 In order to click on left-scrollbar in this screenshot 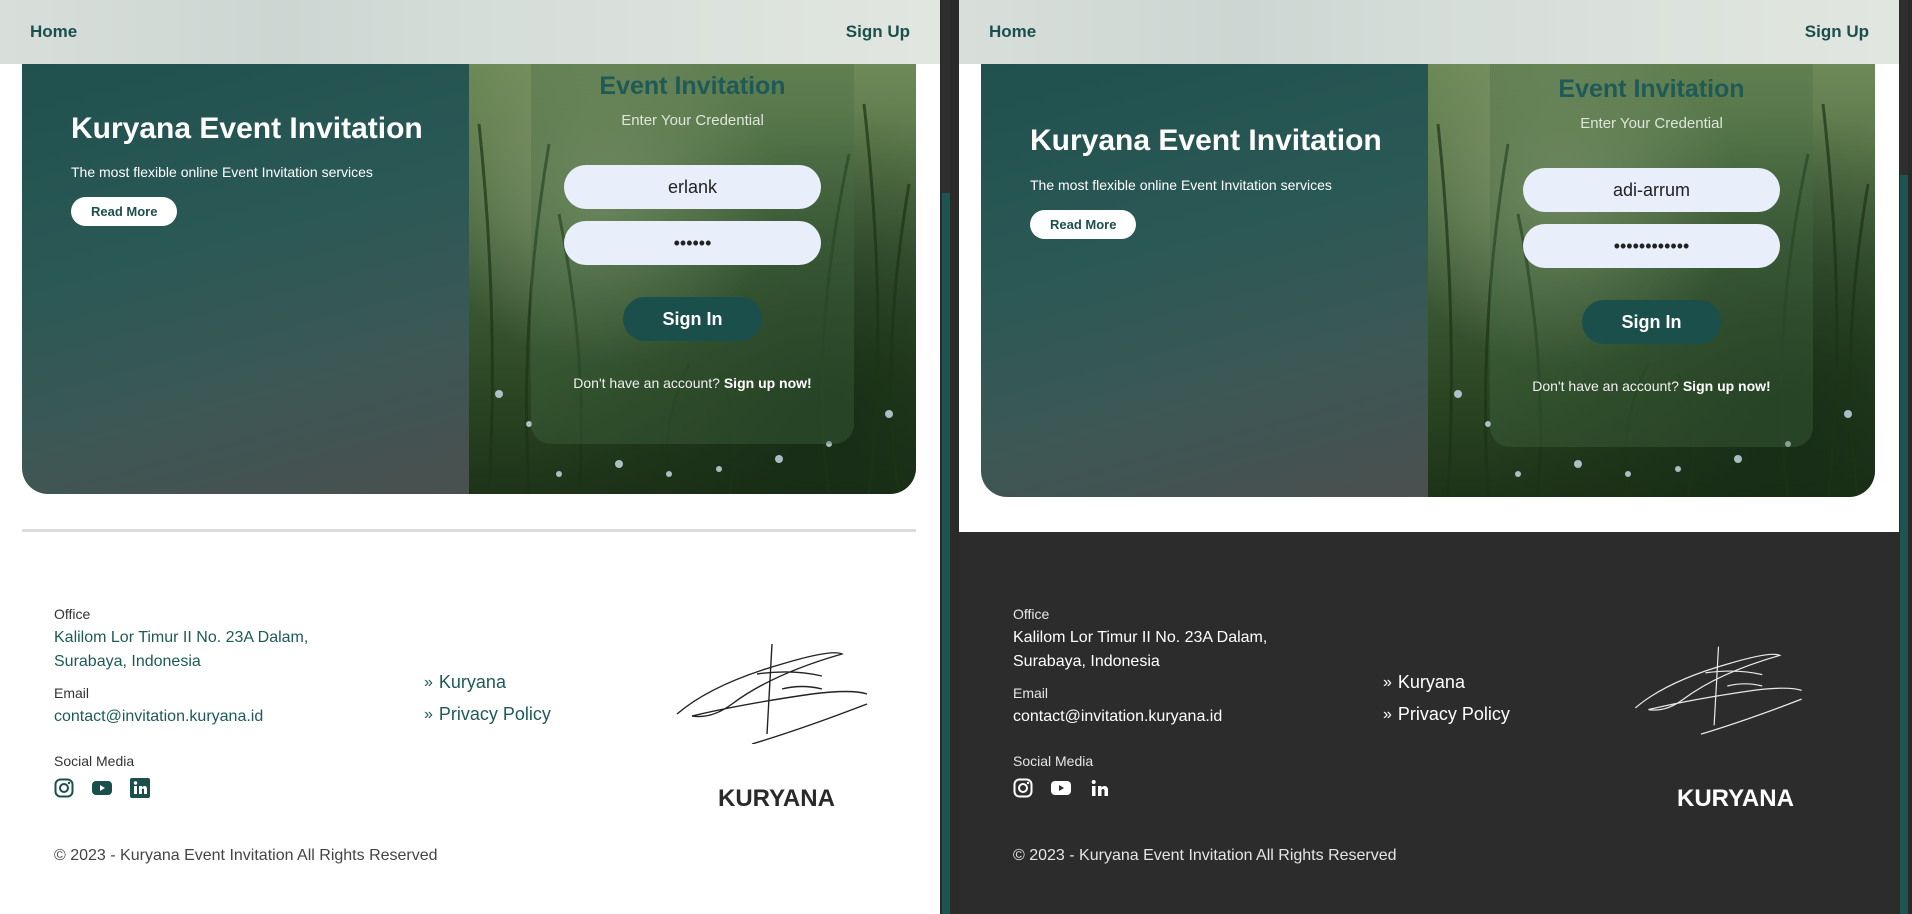, I will do `click(946, 457)`.